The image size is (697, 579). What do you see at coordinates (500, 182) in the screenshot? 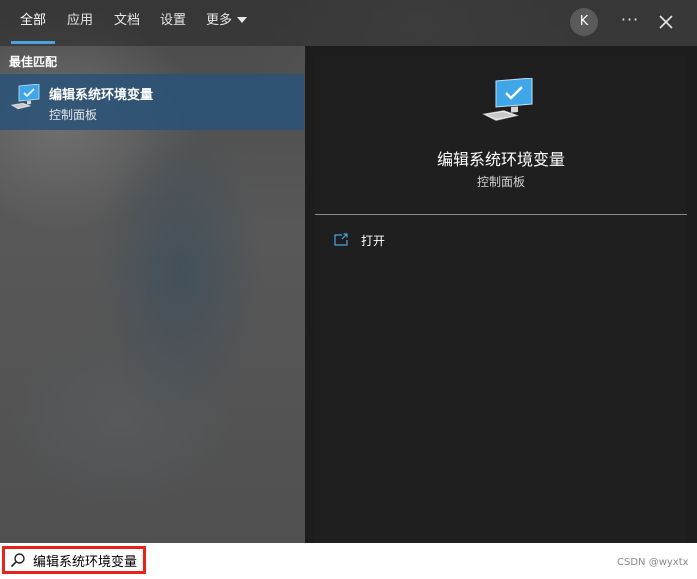
I see `preview-subtitle: 控制面板` at bounding box center [500, 182].